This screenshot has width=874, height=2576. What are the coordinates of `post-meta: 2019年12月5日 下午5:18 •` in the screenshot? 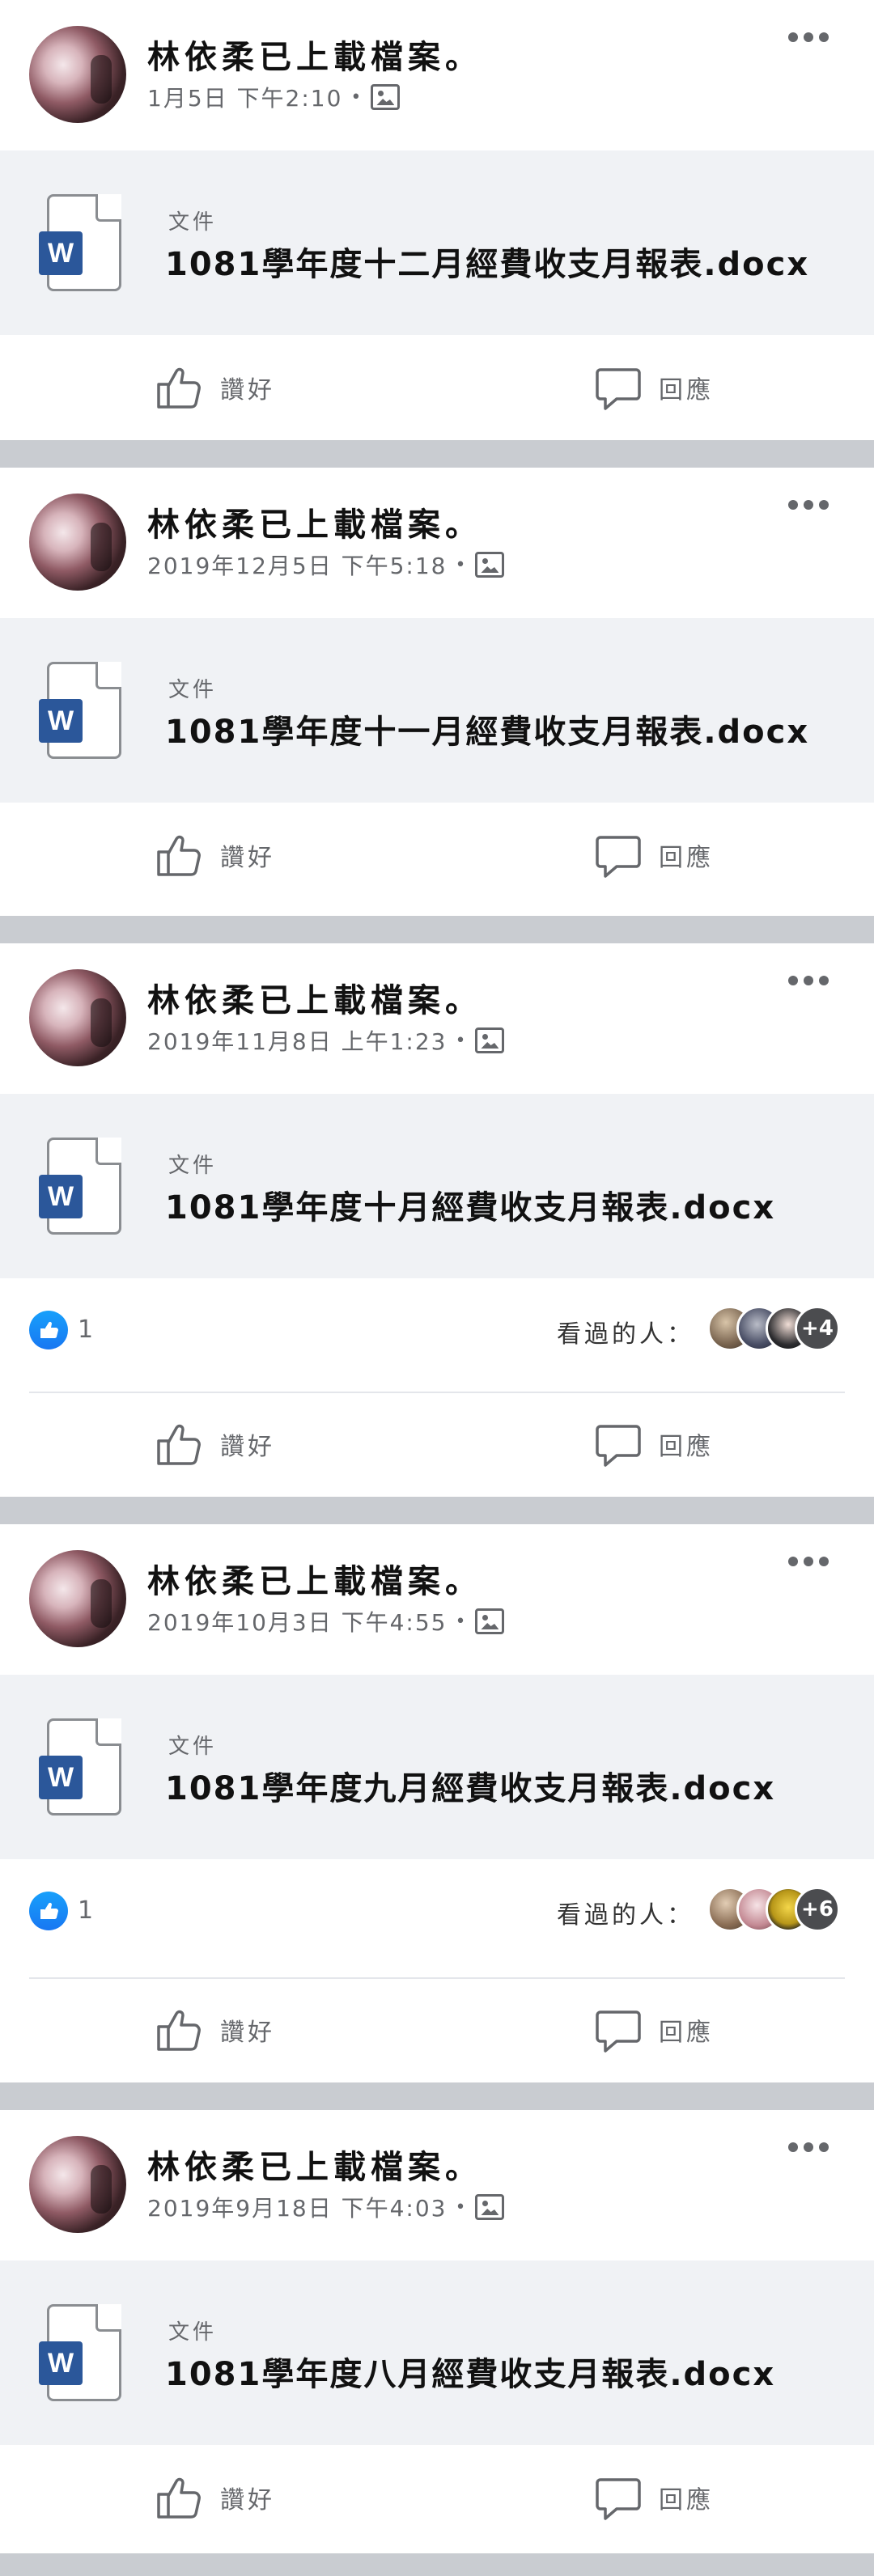 It's located at (326, 565).